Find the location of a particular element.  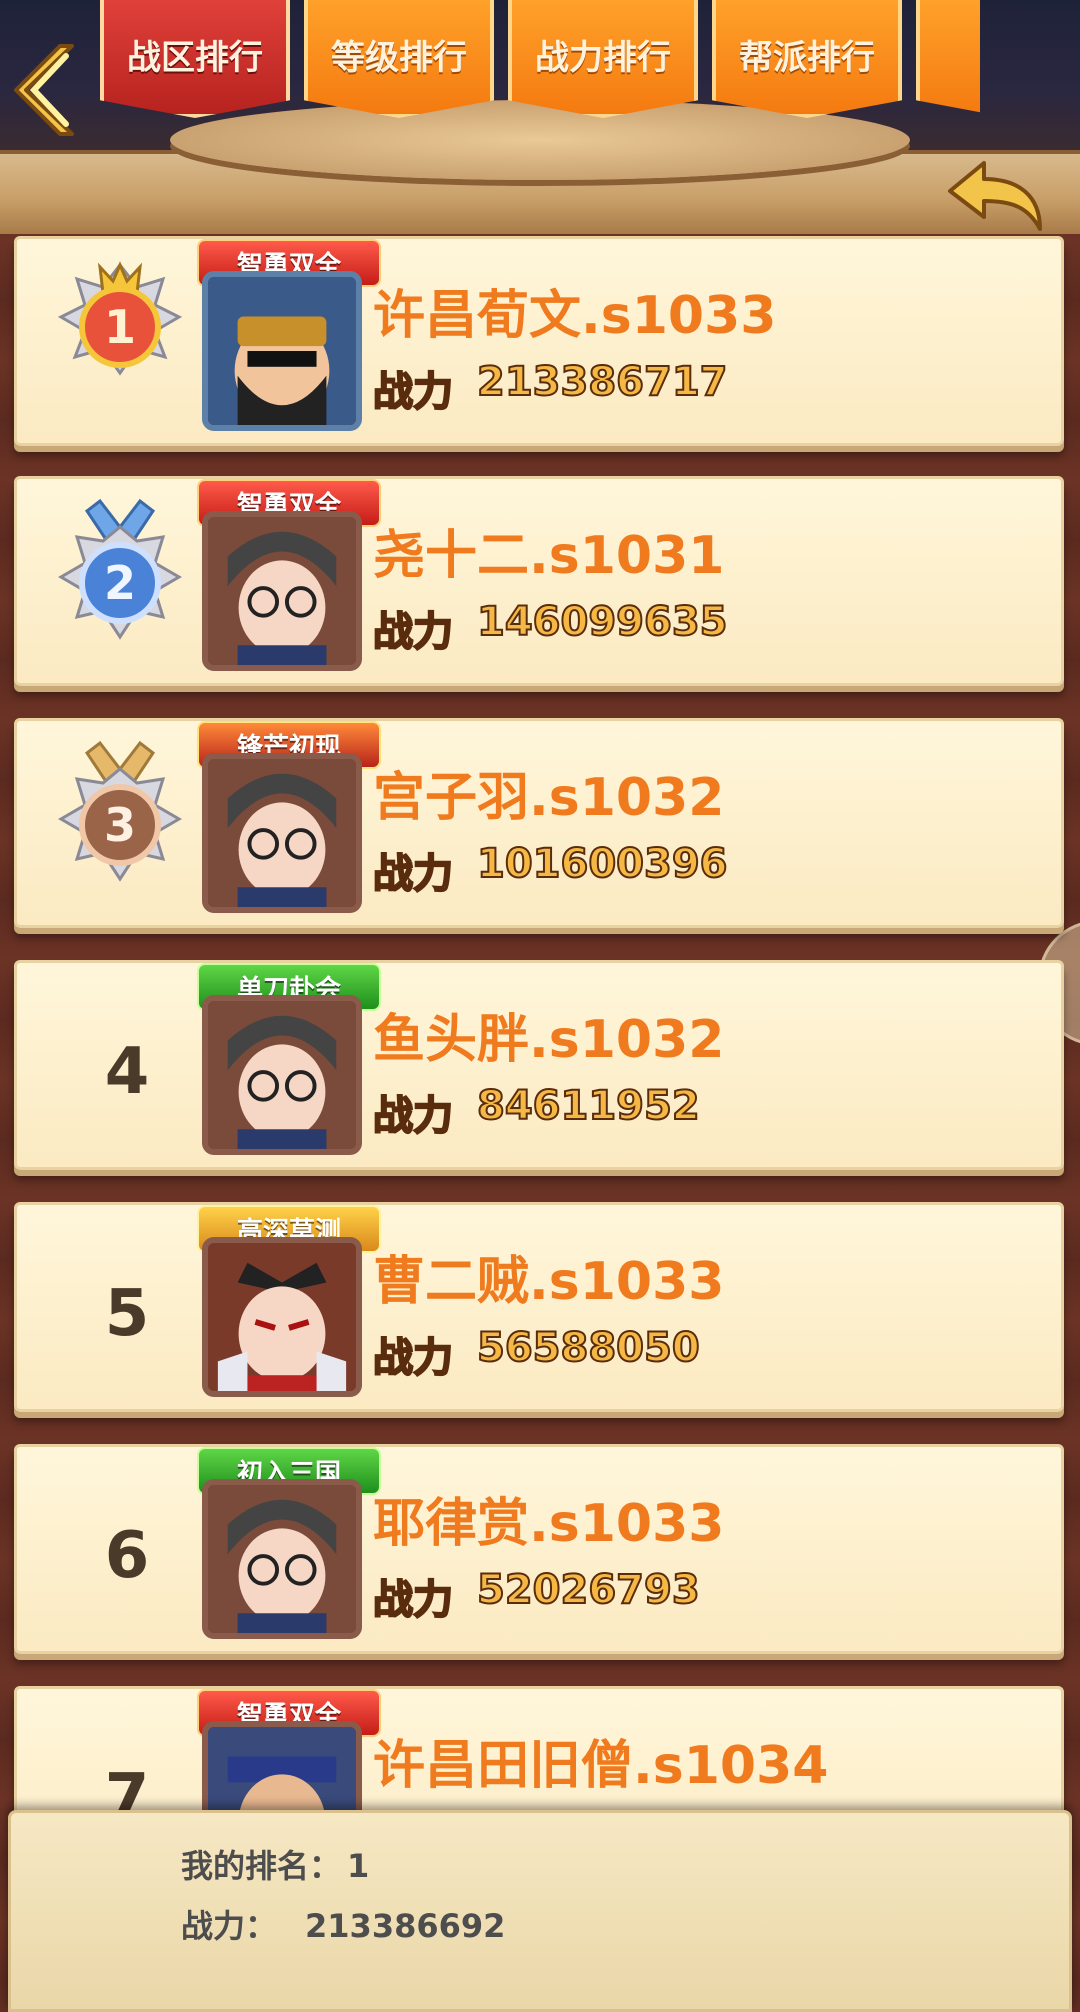

ranking-row: 5 高深莫测 曹二贼.s1033 战力 56588050 is located at coordinates (539, 1307).